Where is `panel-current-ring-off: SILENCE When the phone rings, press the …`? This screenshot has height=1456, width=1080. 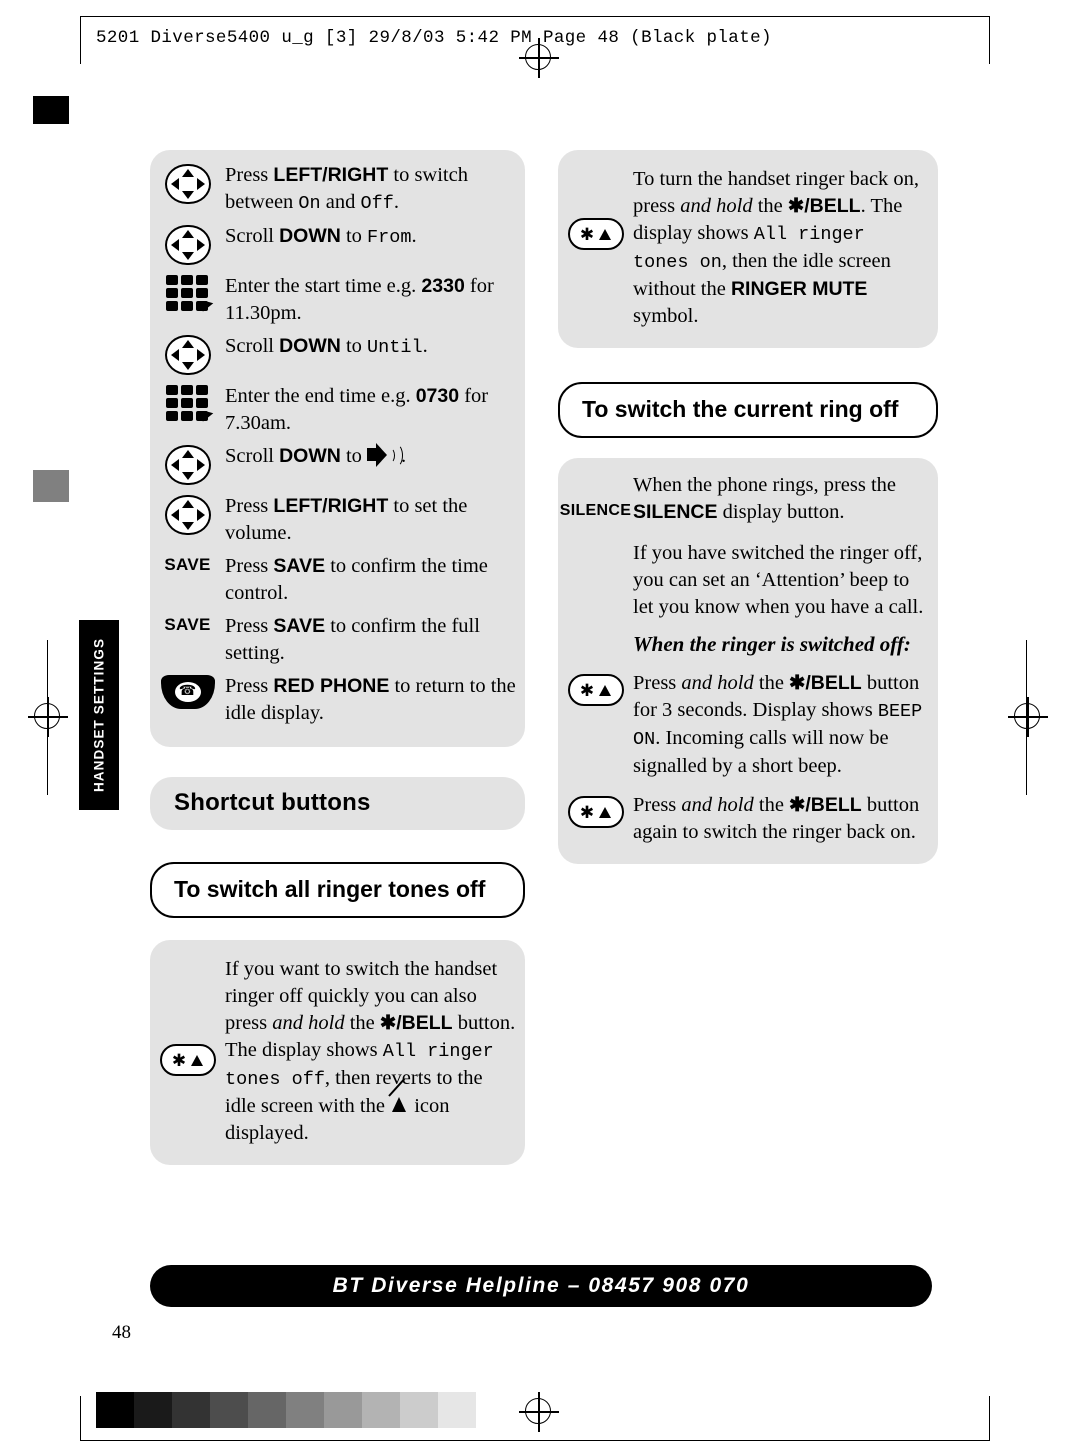
panel-current-ring-off: SILENCE When the phone rings, press the … is located at coordinates (748, 661).